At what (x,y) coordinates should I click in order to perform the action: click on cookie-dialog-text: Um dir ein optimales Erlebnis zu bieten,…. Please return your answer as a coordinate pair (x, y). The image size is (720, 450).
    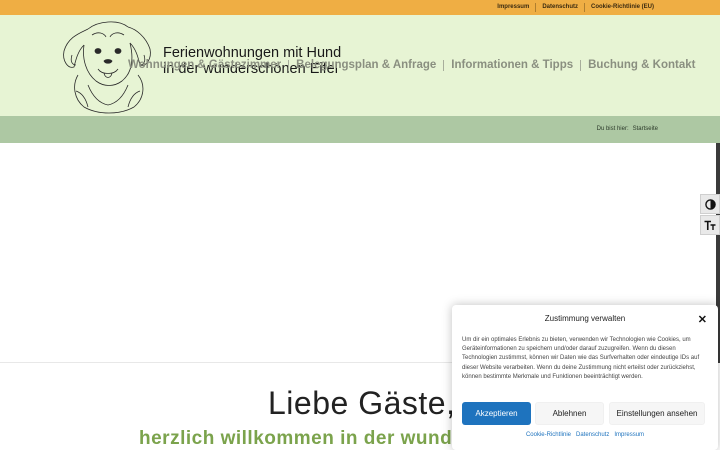
    Looking at the image, I should click on (581, 358).